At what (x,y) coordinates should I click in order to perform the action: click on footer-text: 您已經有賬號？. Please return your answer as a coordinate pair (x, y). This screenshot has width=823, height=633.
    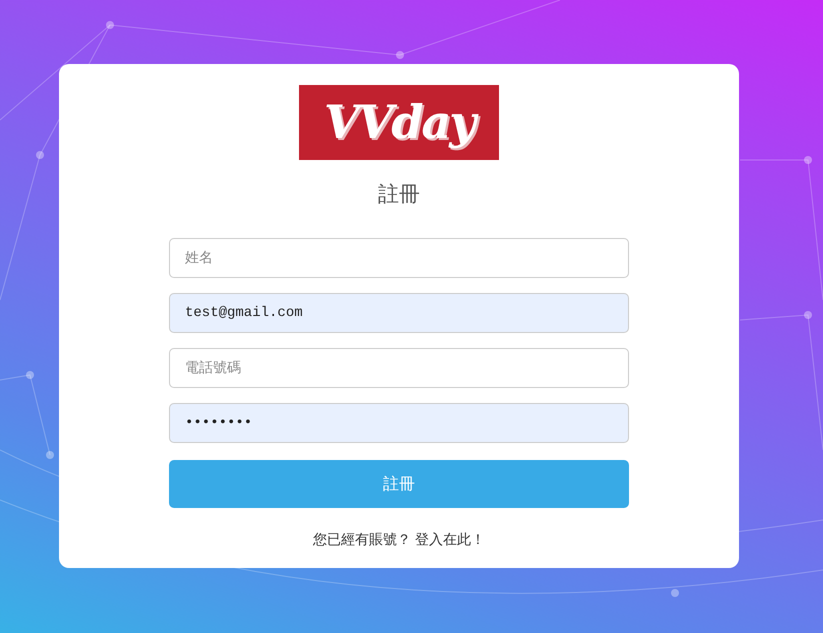
    Looking at the image, I should click on (361, 540).